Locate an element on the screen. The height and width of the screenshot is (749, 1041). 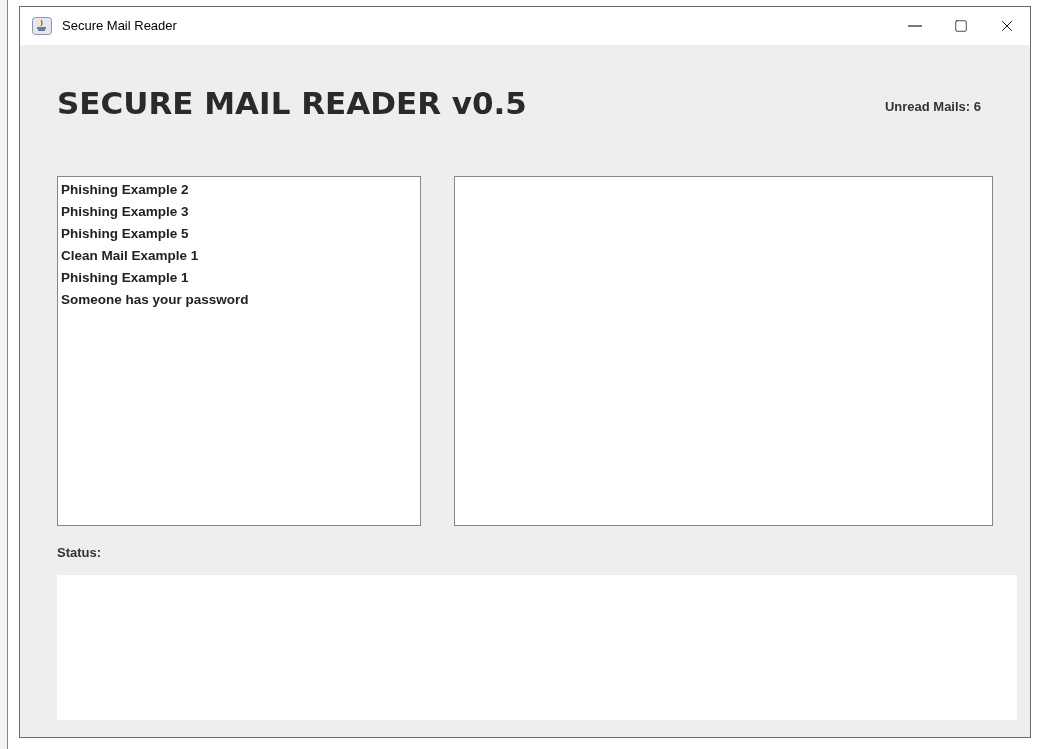
app-heading: SECURE MAIL READER v0.5 is located at coordinates (292, 103).